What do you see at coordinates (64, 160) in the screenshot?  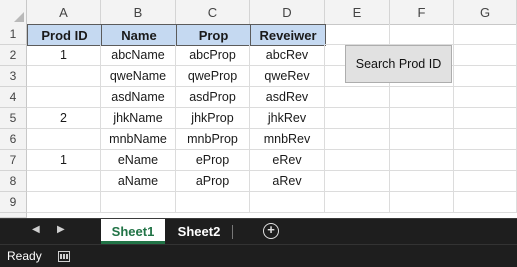 I see `cell-a7: 1` at bounding box center [64, 160].